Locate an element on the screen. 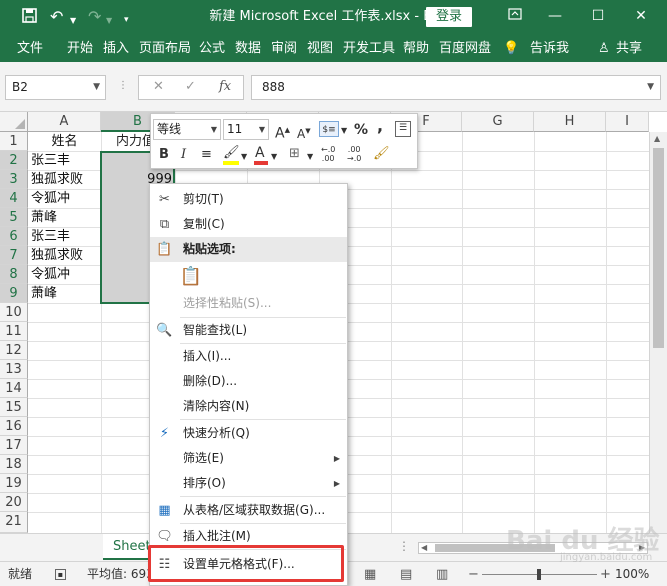 The height and width of the screenshot is (586, 667). lightbulb-icon: 💡 is located at coordinates (511, 49).